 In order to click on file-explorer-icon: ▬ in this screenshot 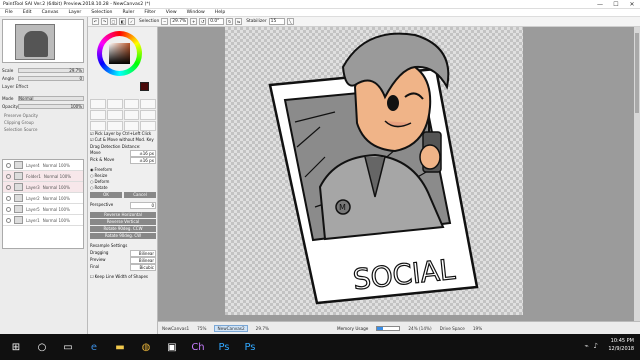, I will do `click(120, 347)`.